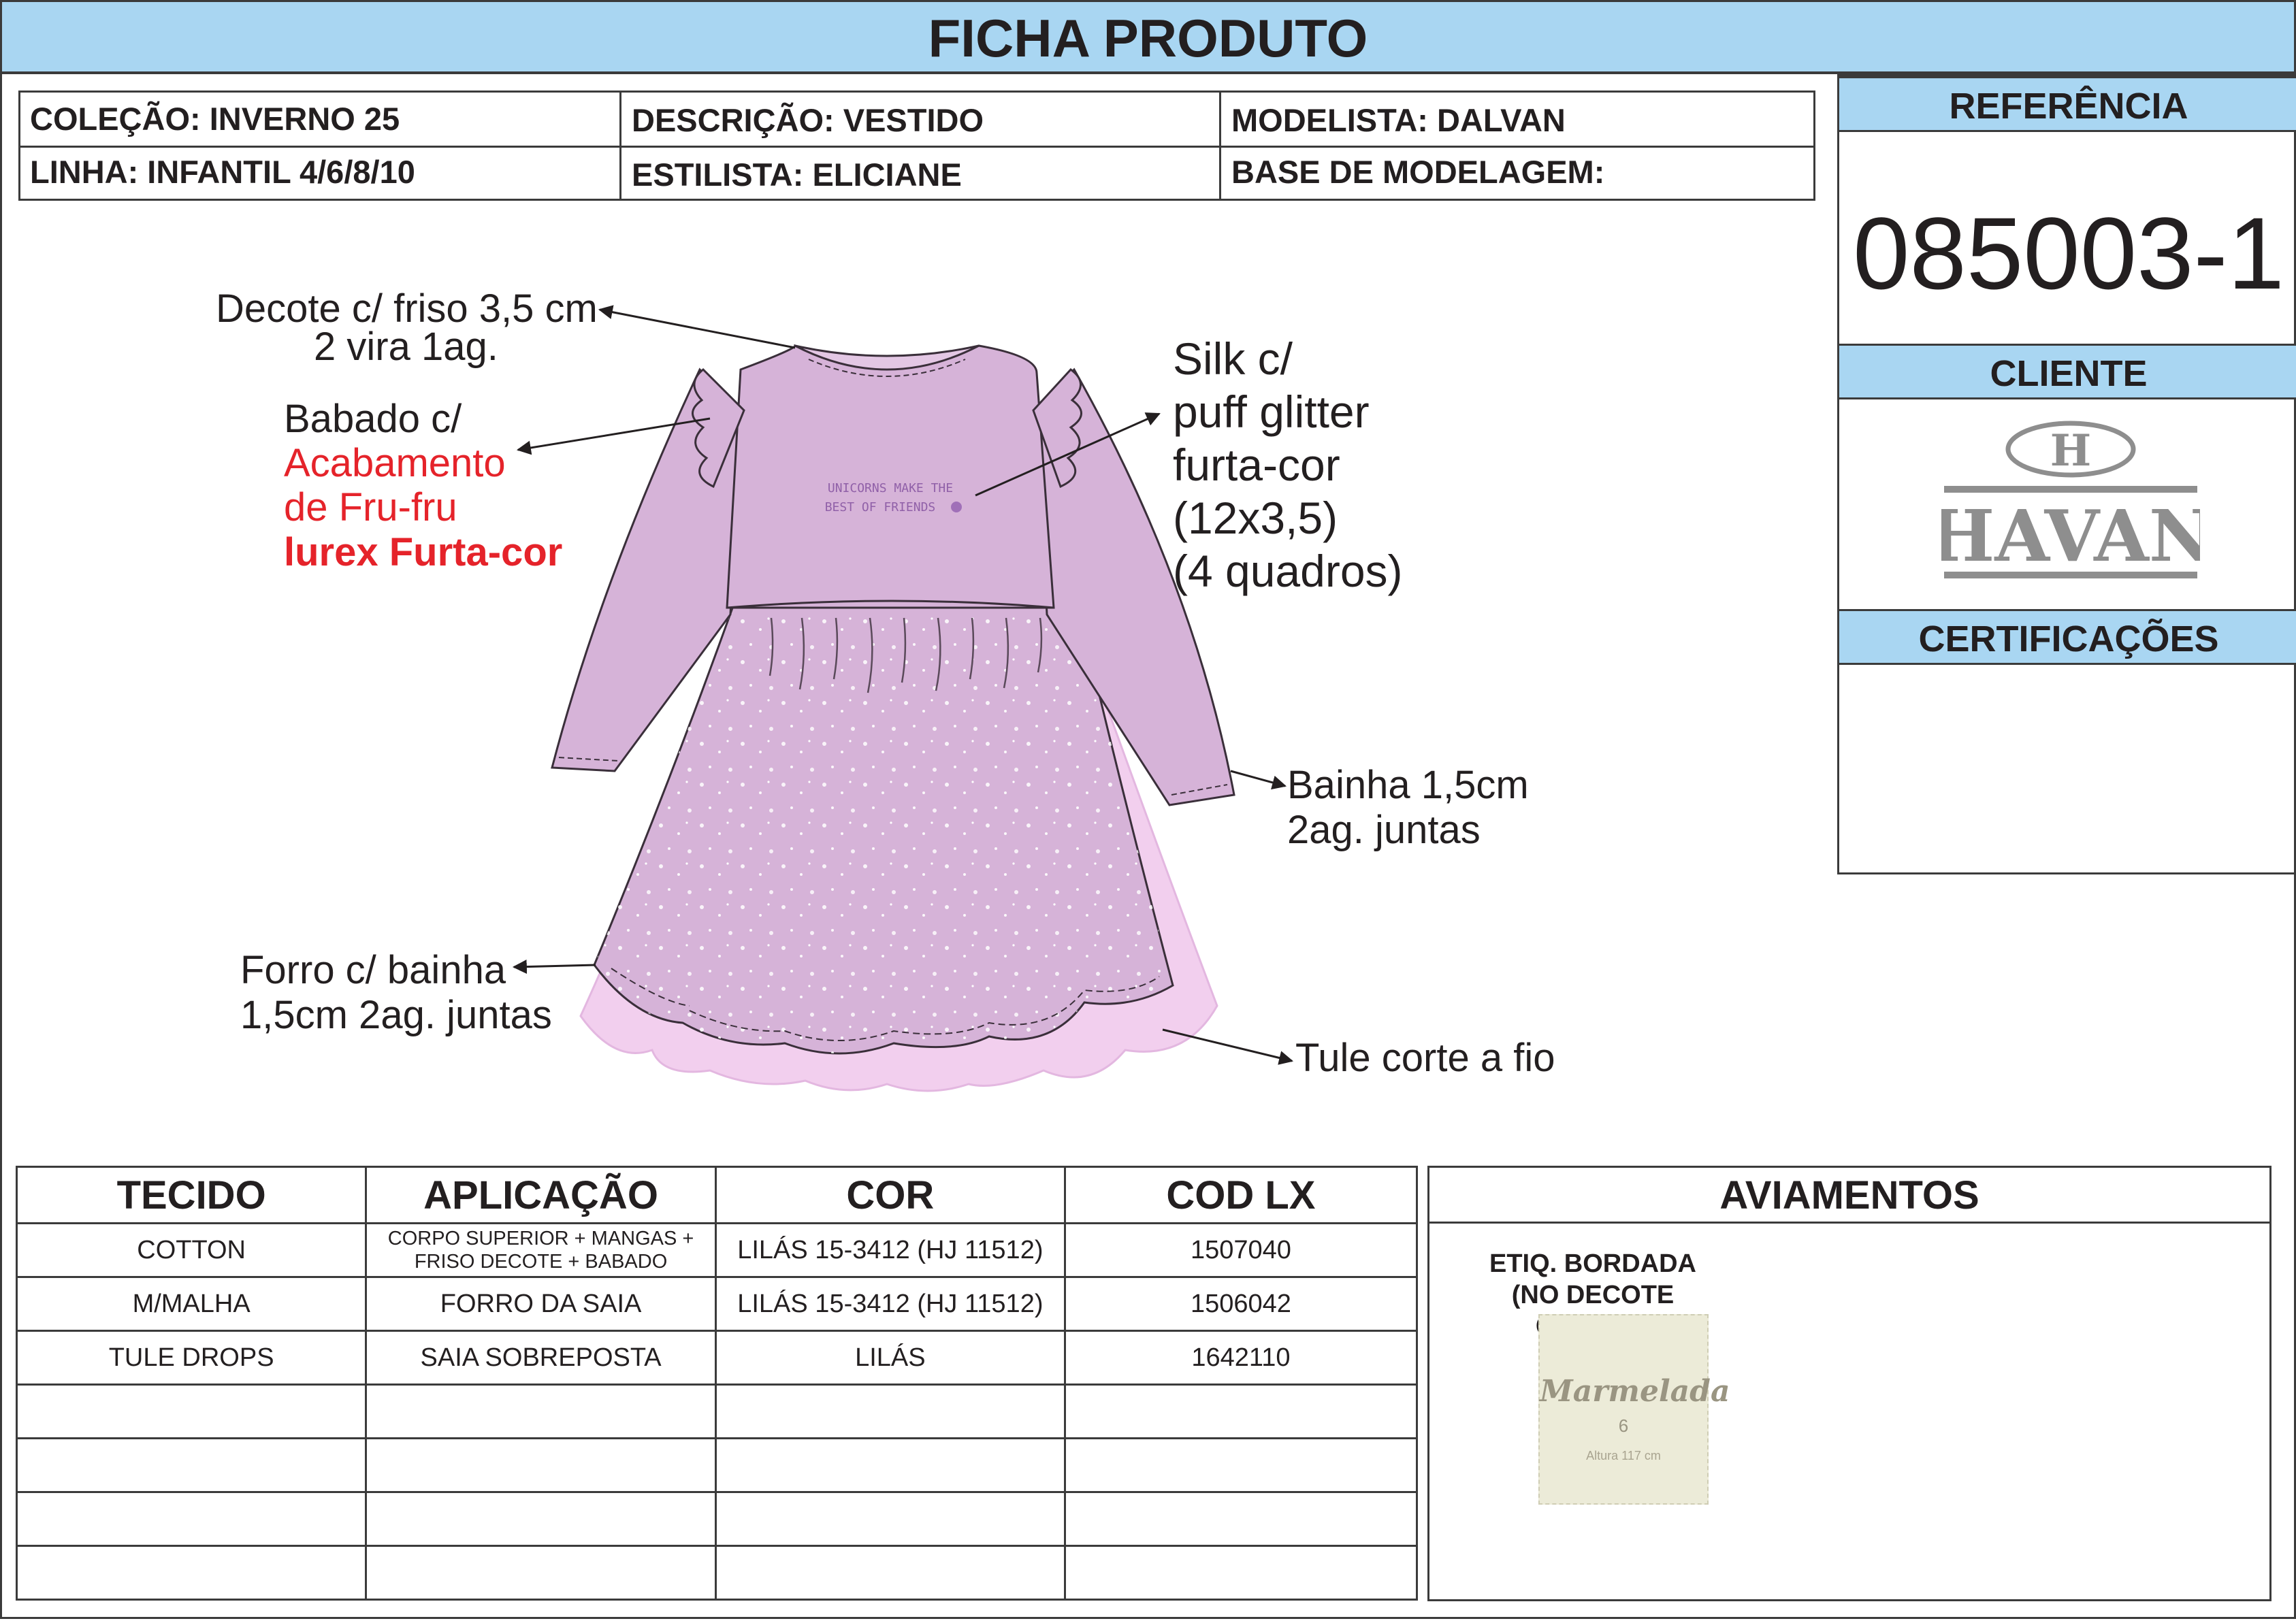  I want to click on note-silk-line5: (4 quadros), so click(1288, 571).